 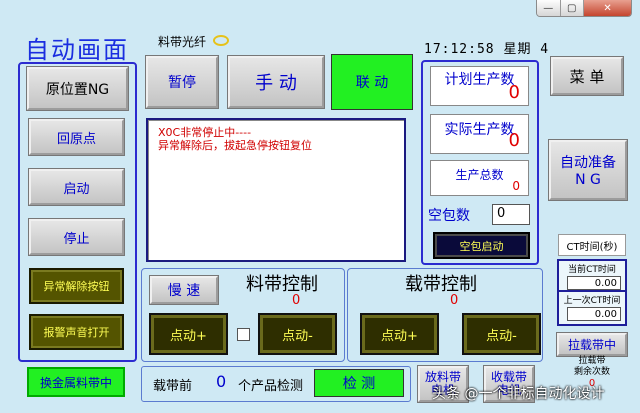 What do you see at coordinates (516, 186) in the screenshot?
I see `total-count-value: 0` at bounding box center [516, 186].